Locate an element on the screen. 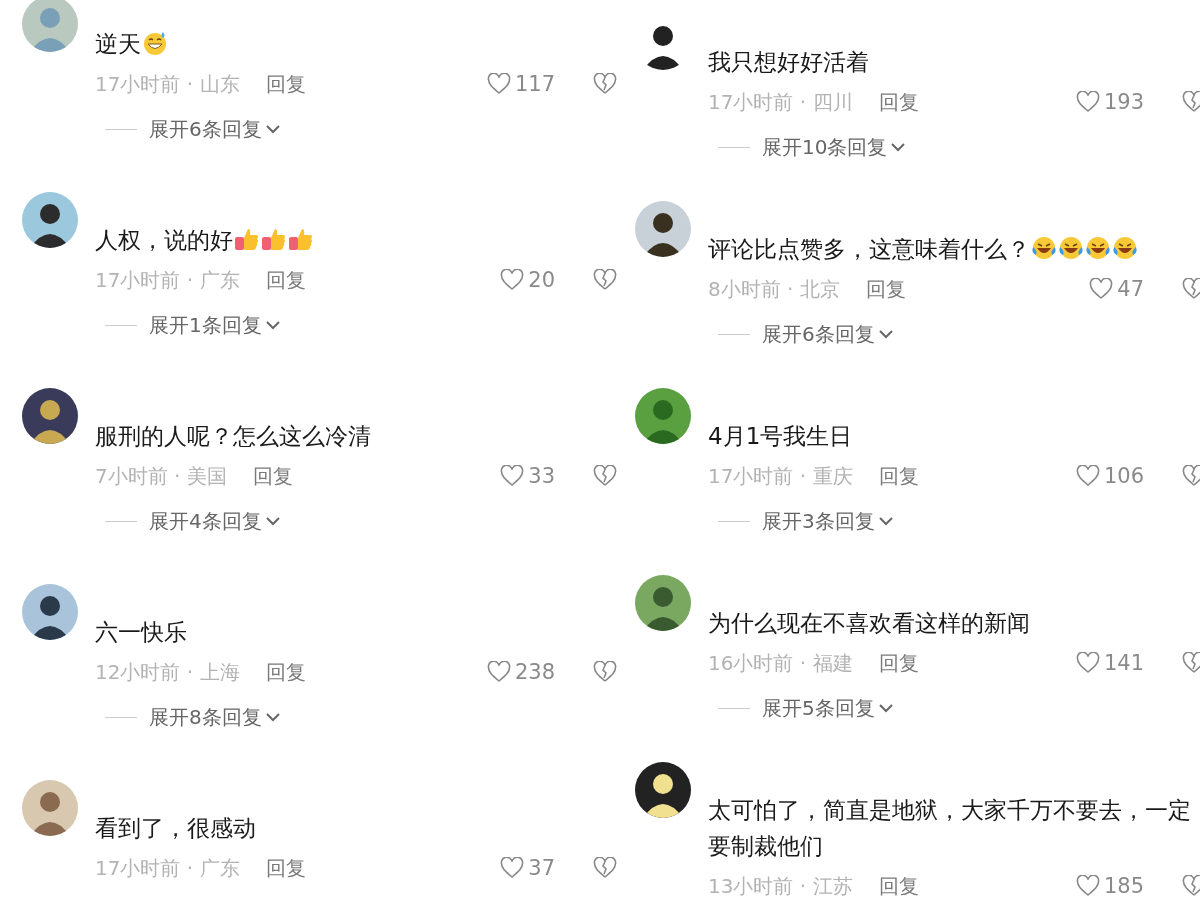  like-count: 193 is located at coordinates (1123, 102).